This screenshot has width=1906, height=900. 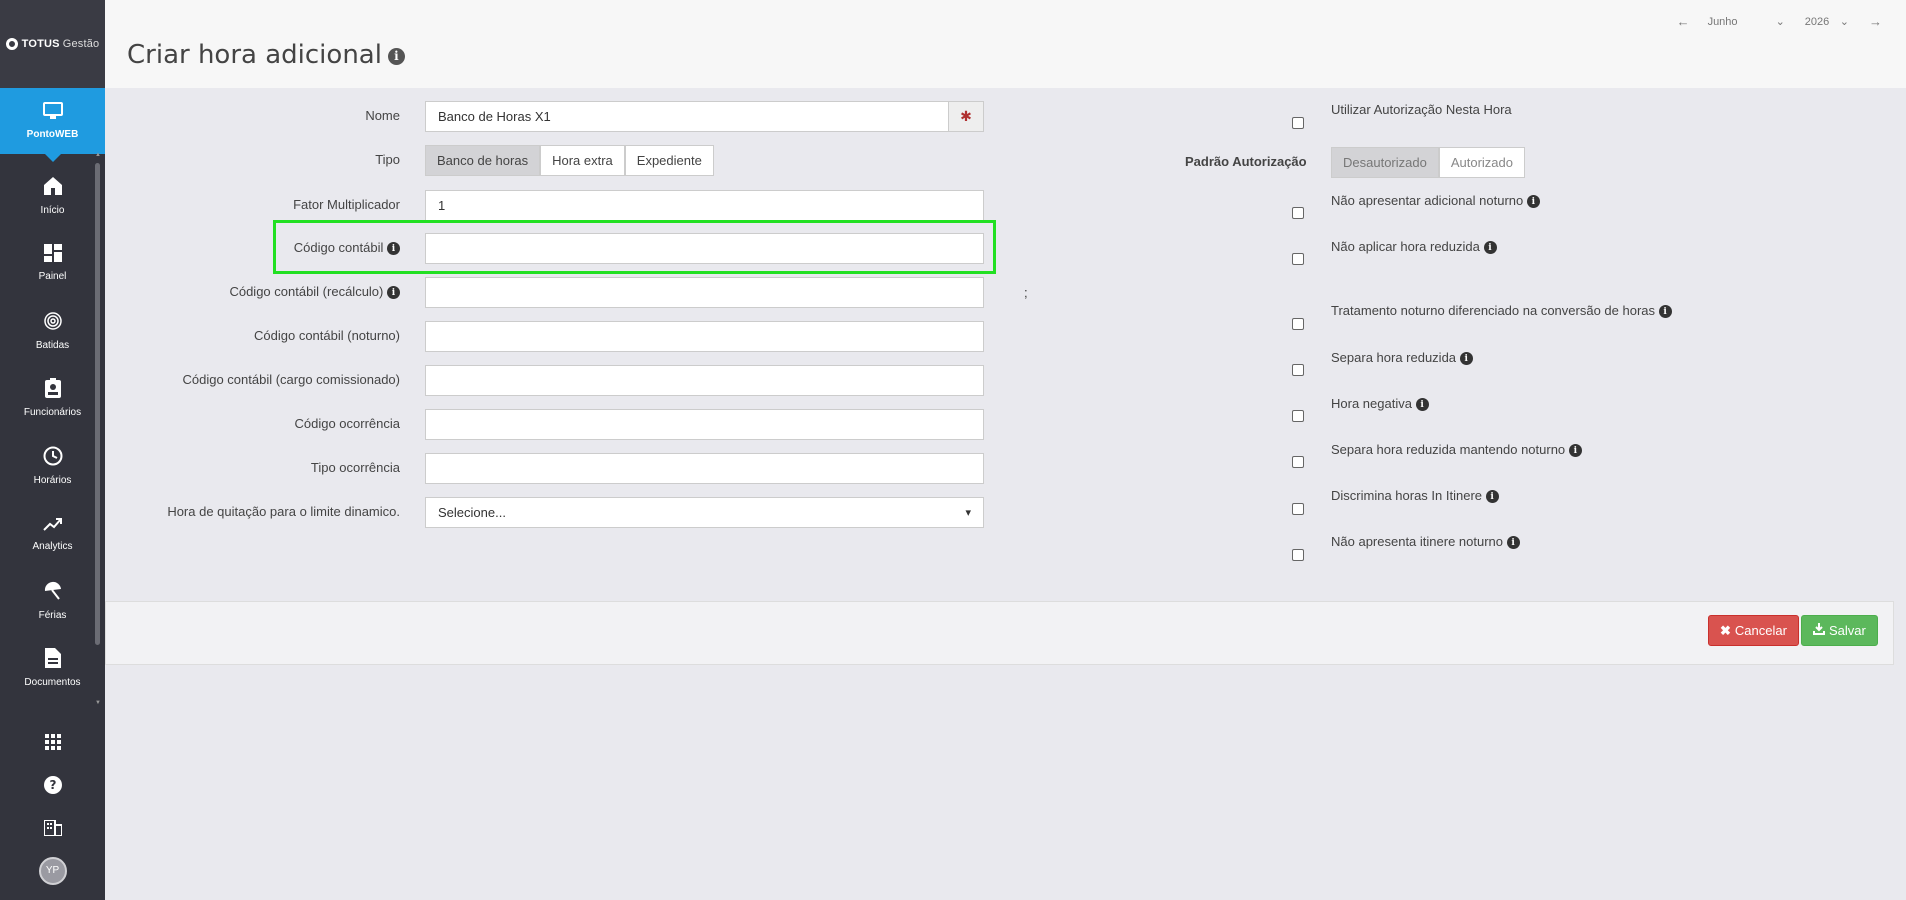 I want to click on sidebar-item-label: Documentos, so click(x=52, y=683).